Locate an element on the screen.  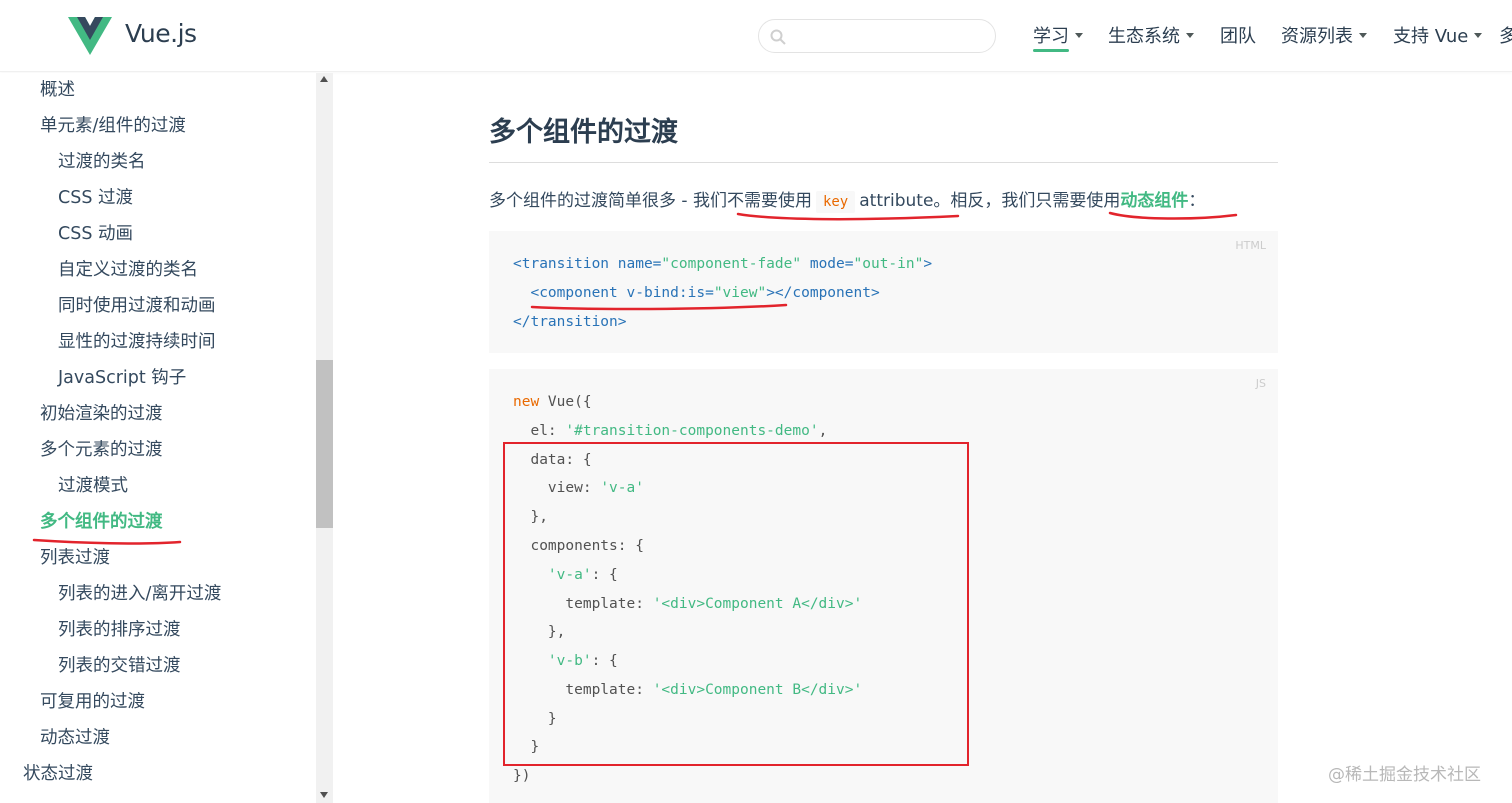
code-token: '#transition-components-demo' is located at coordinates (692, 431).